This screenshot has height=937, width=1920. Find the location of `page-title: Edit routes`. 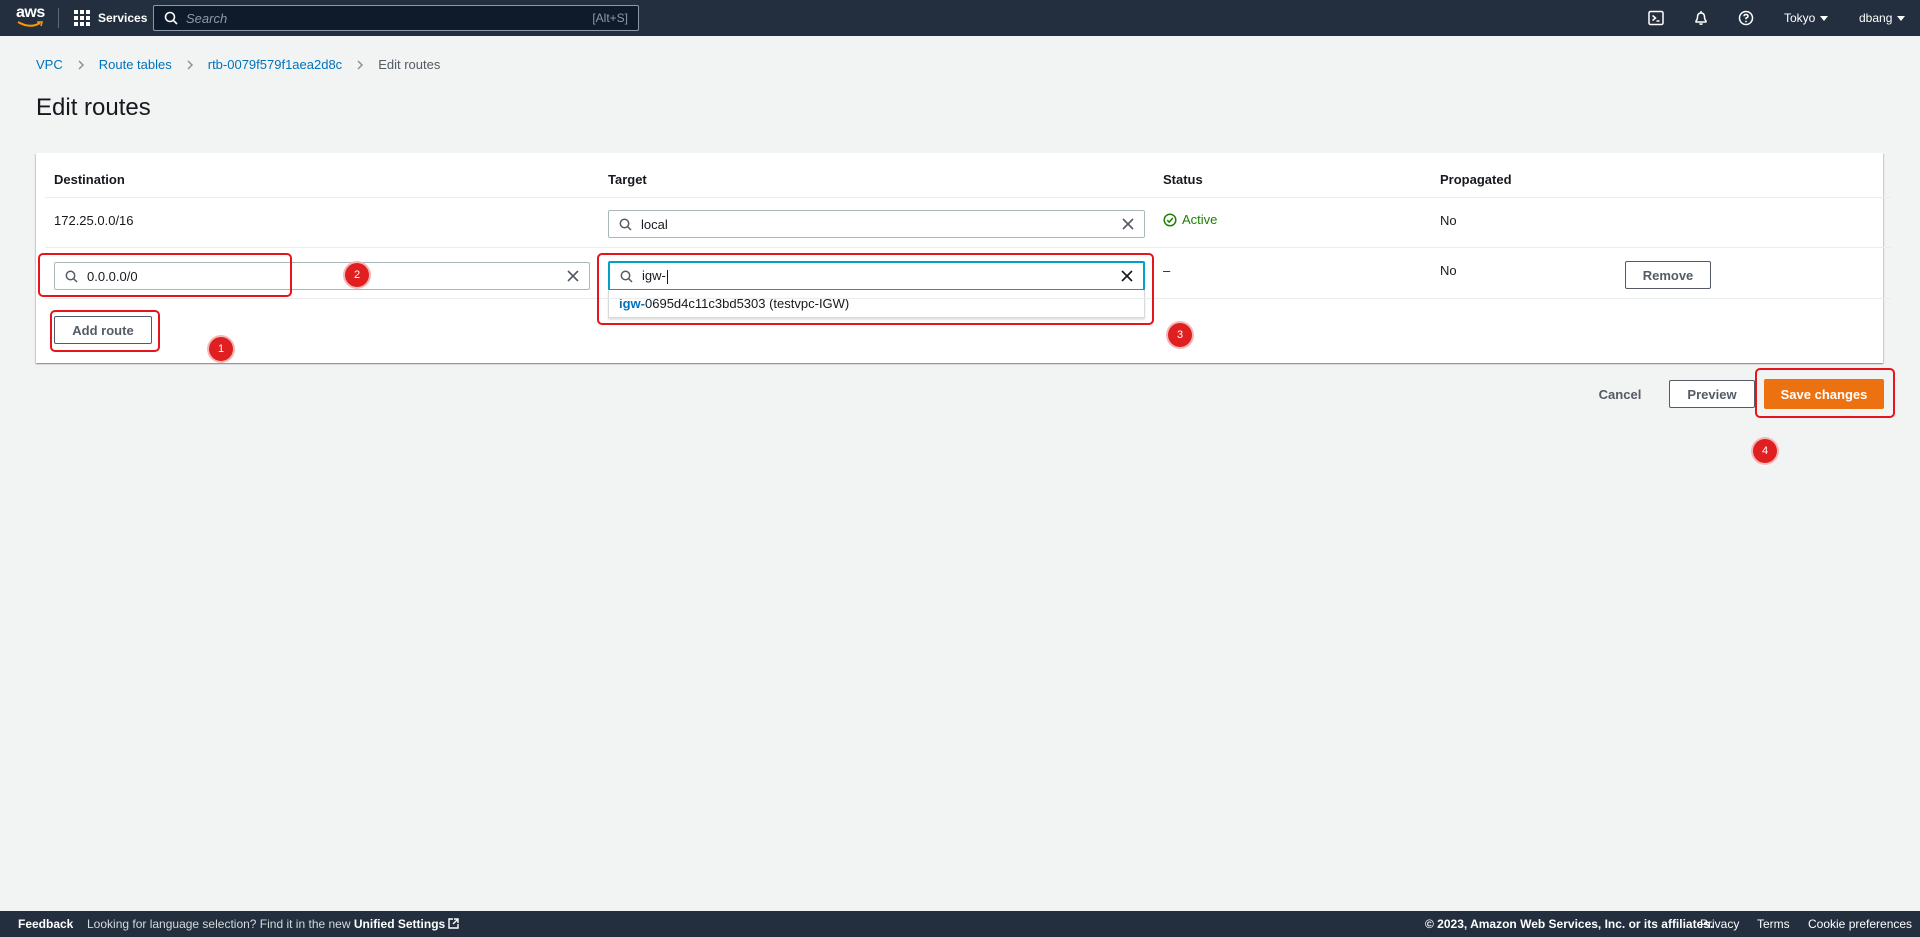

page-title: Edit routes is located at coordinates (93, 107).